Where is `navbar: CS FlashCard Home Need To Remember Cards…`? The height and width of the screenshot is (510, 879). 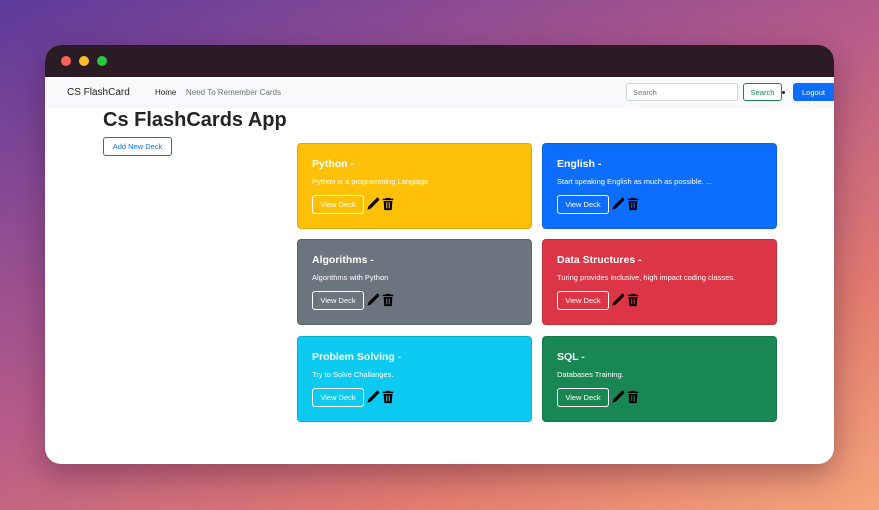
navbar: CS FlashCard Home Need To Remember Cards… is located at coordinates (439, 93).